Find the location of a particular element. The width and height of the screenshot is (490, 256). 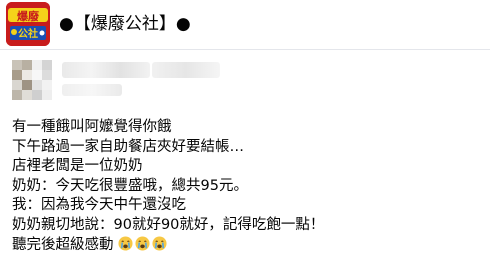

post-line-text: 聽完後超級感動 is located at coordinates (63, 244).